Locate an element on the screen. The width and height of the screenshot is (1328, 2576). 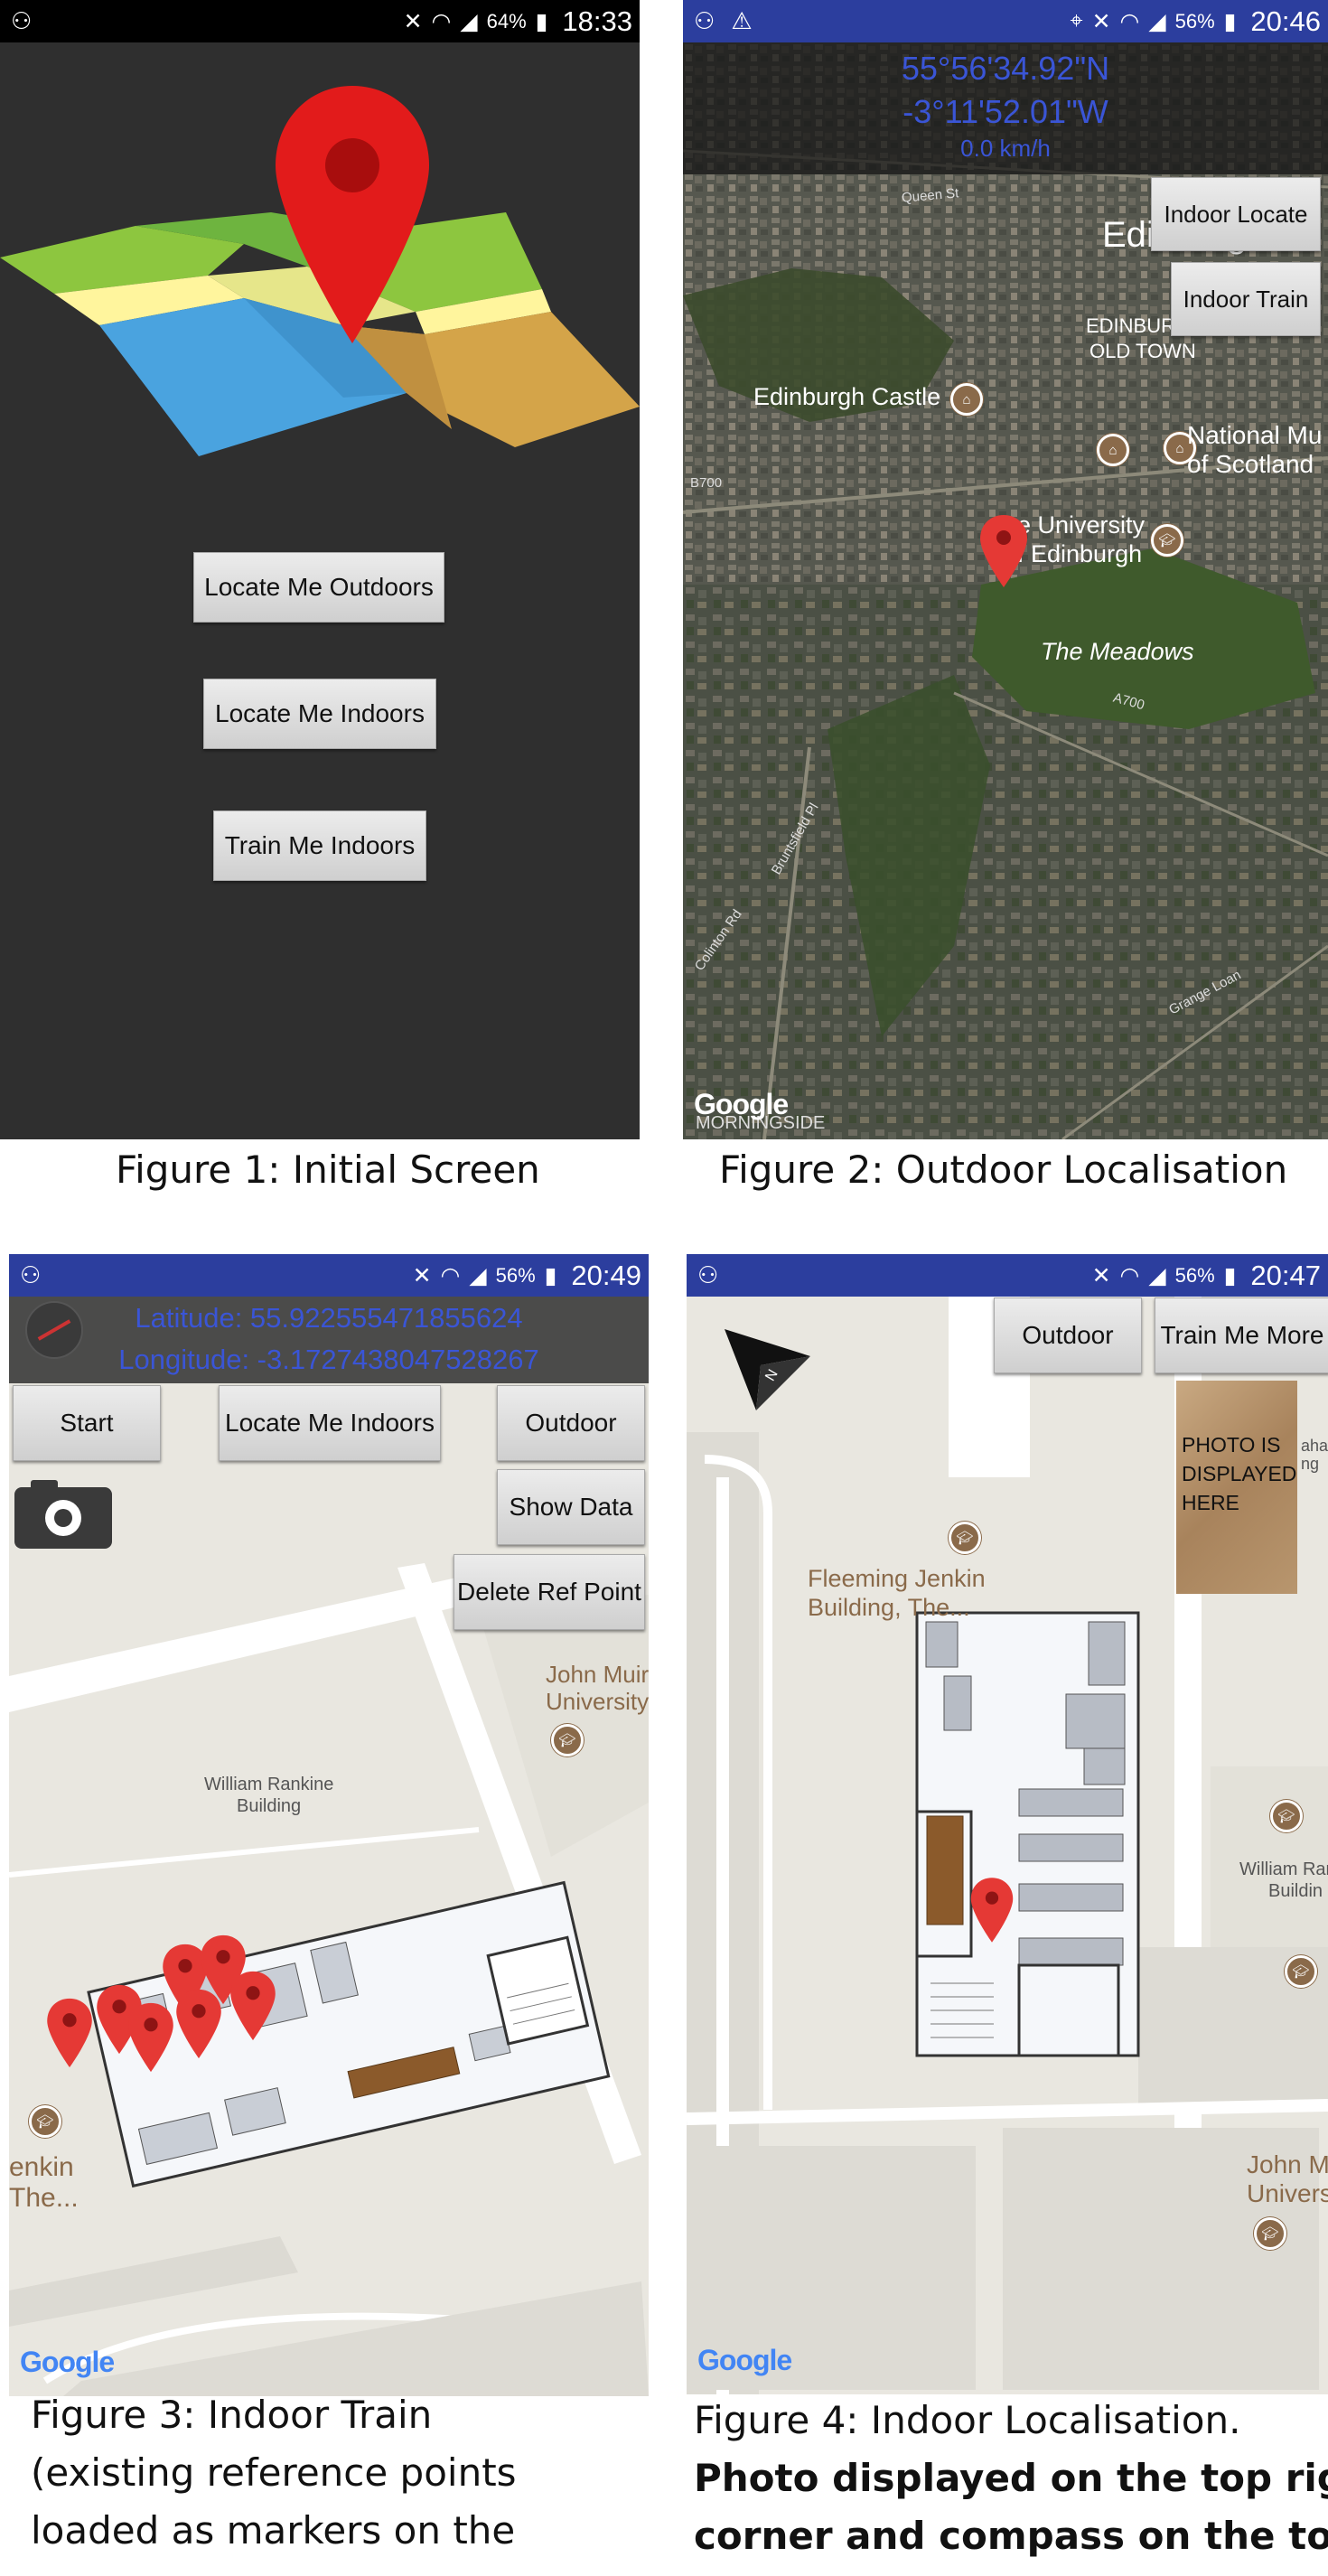
locate-outdoors-button: Locate Me Outdoors is located at coordinates (318, 587).